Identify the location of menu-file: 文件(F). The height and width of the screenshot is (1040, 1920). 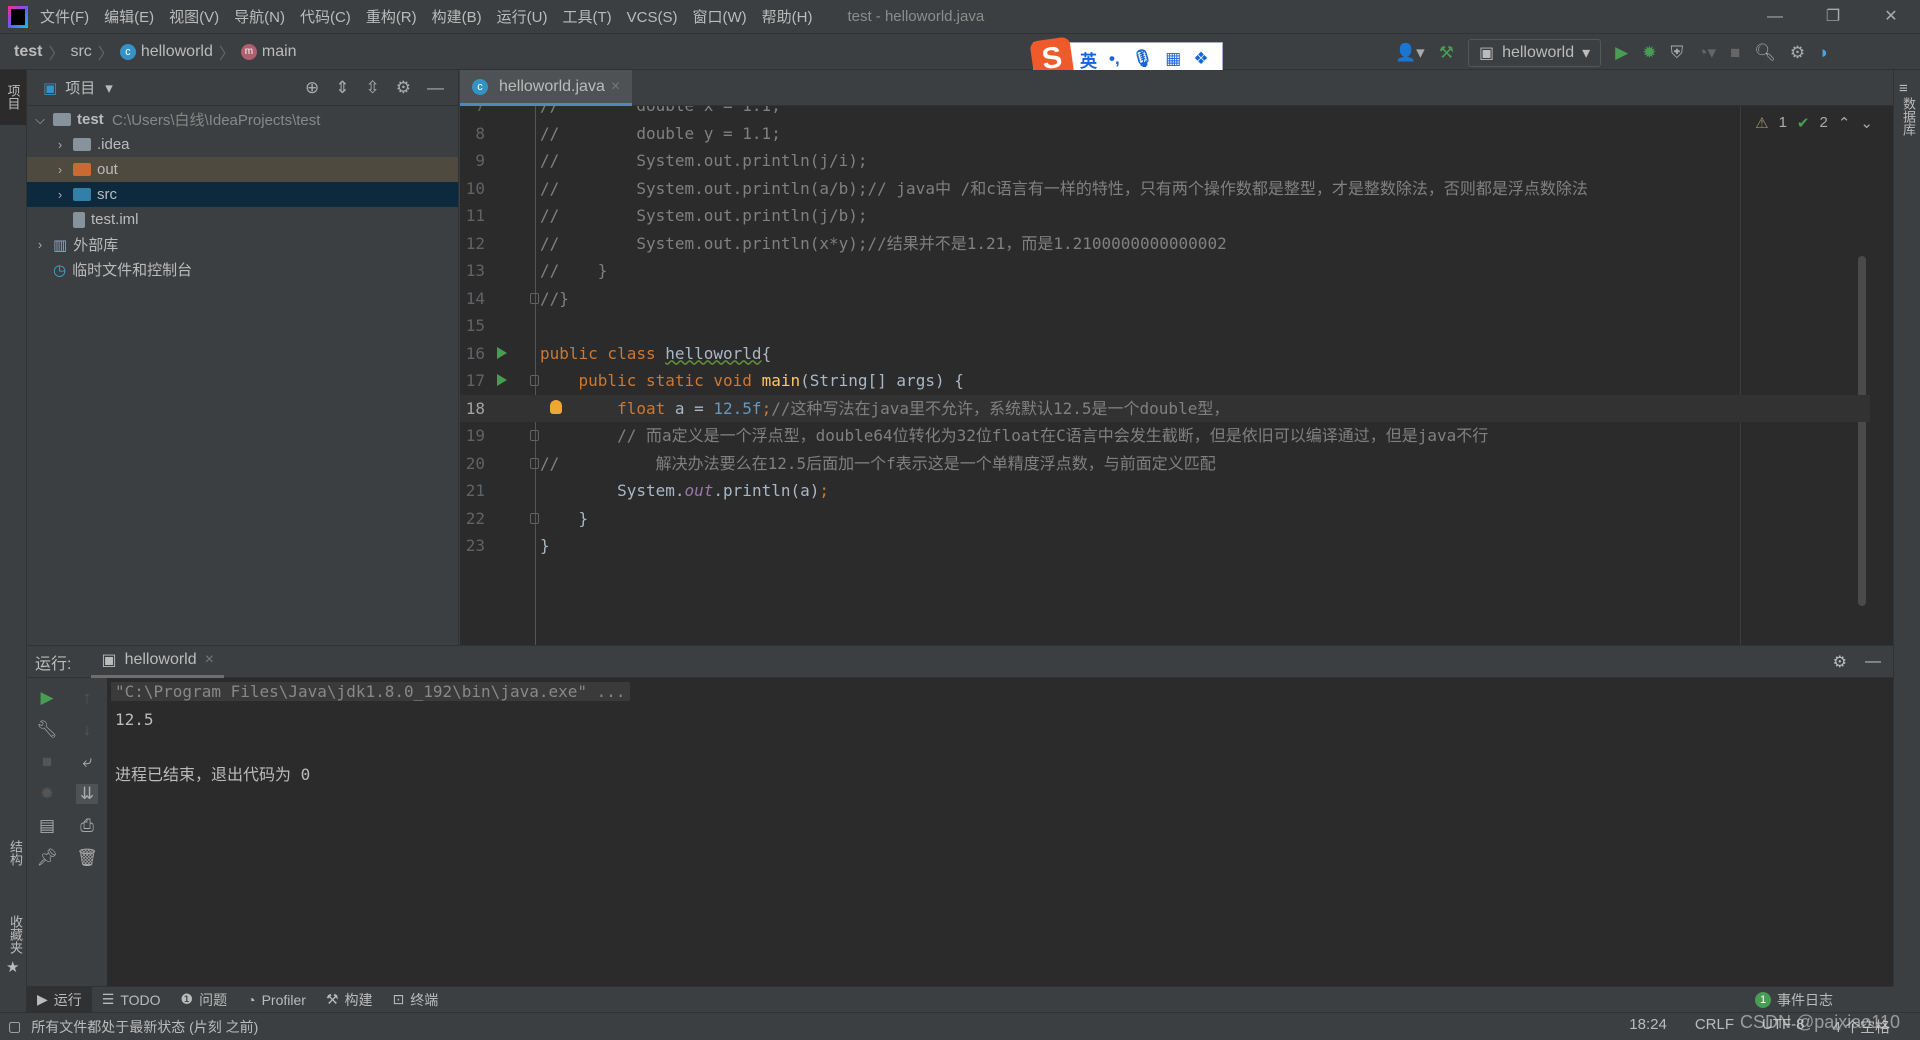
(64, 17).